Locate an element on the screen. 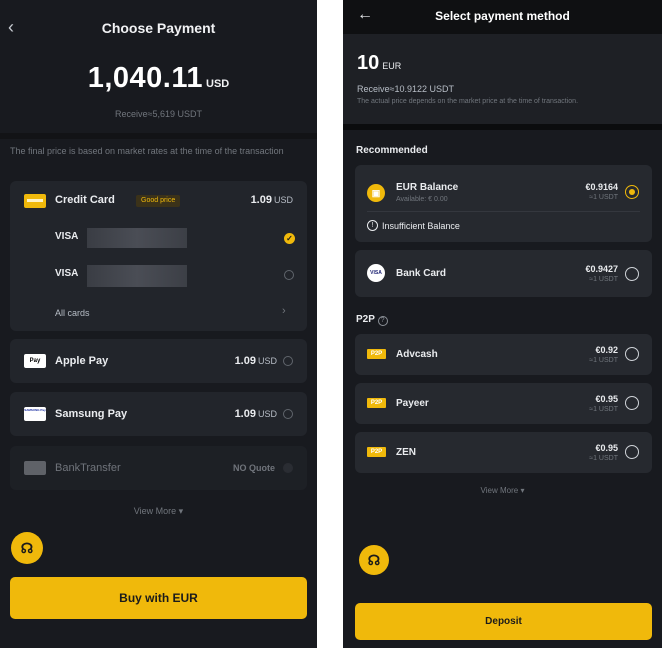 This screenshot has height=648, width=662. samsung-pay-label: Samsung Pay is located at coordinates (91, 414).